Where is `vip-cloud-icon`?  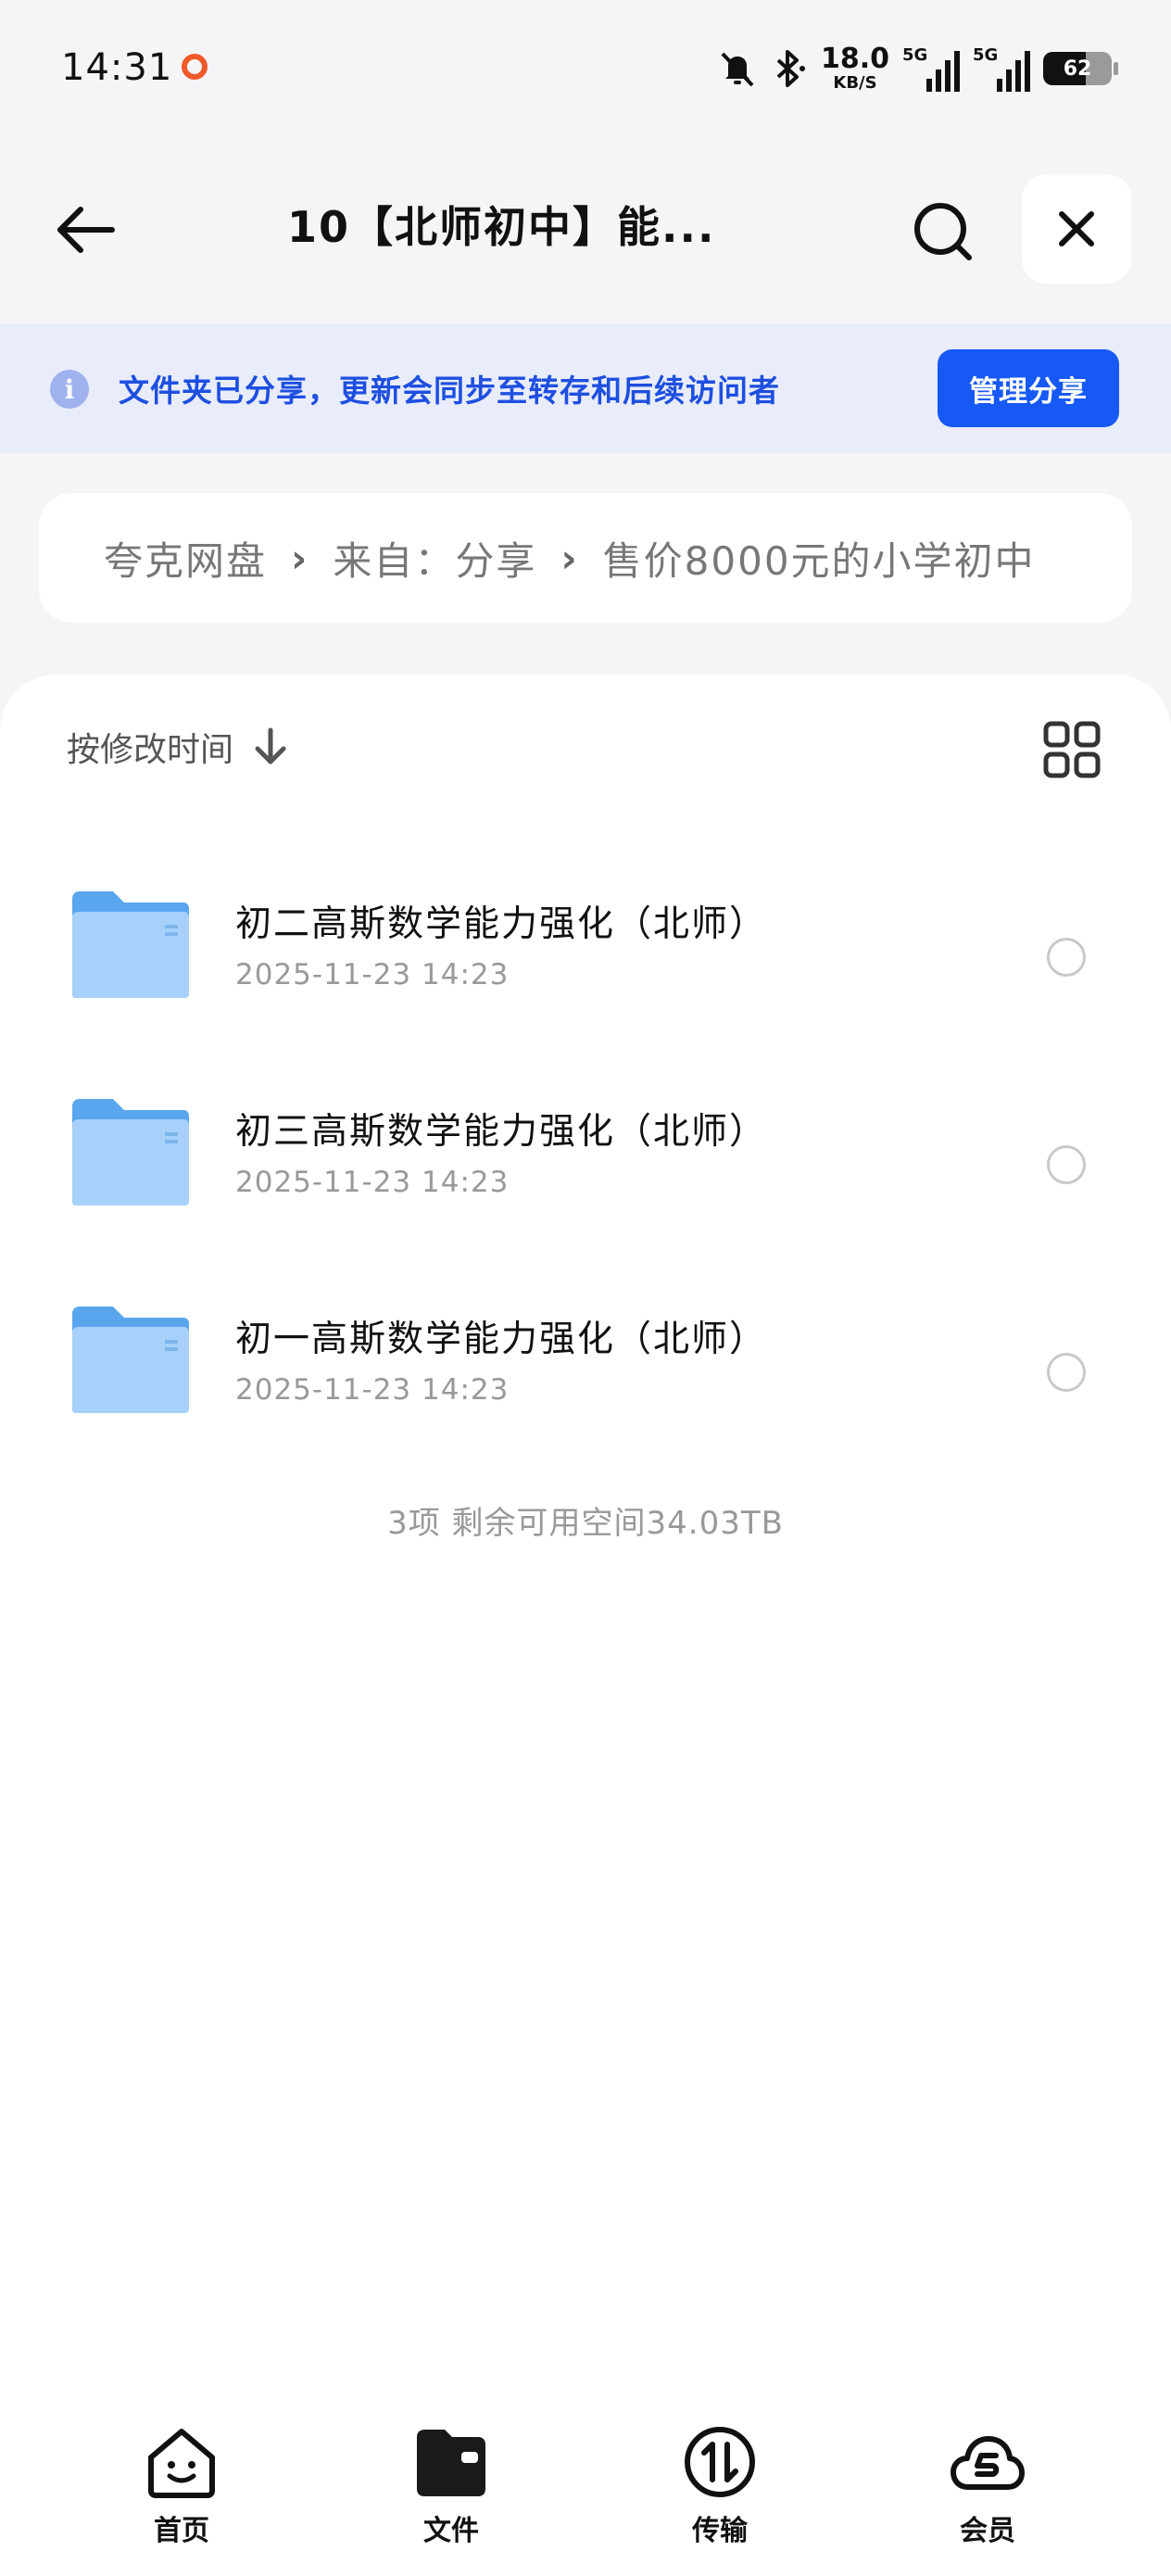 vip-cloud-icon is located at coordinates (988, 2463).